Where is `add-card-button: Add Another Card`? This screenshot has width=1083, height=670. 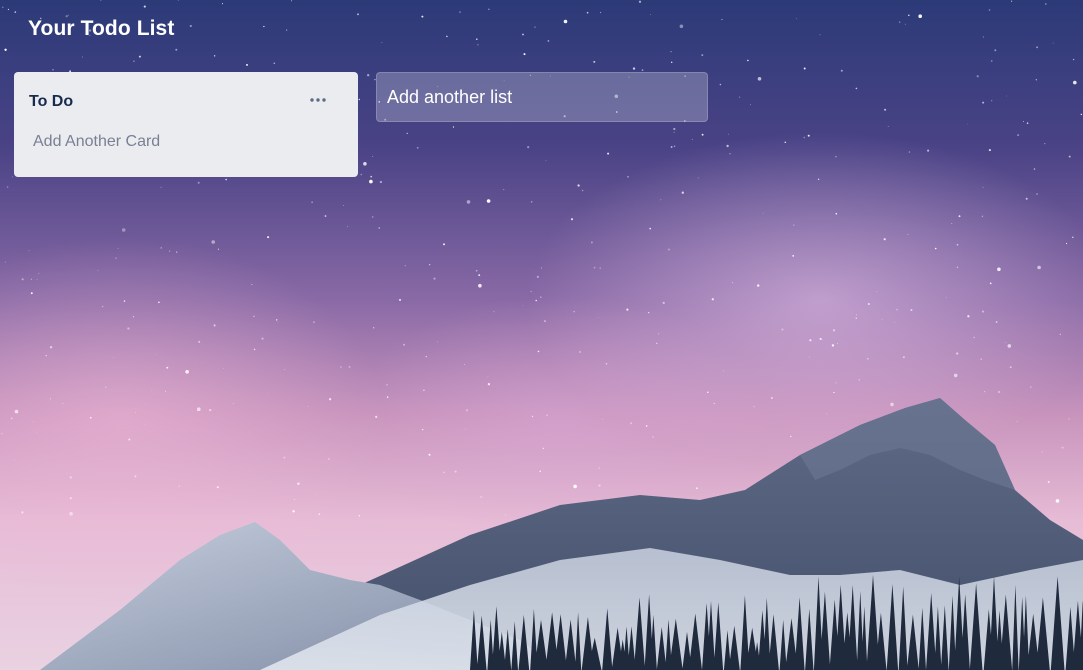 add-card-button: Add Another Card is located at coordinates (96, 142).